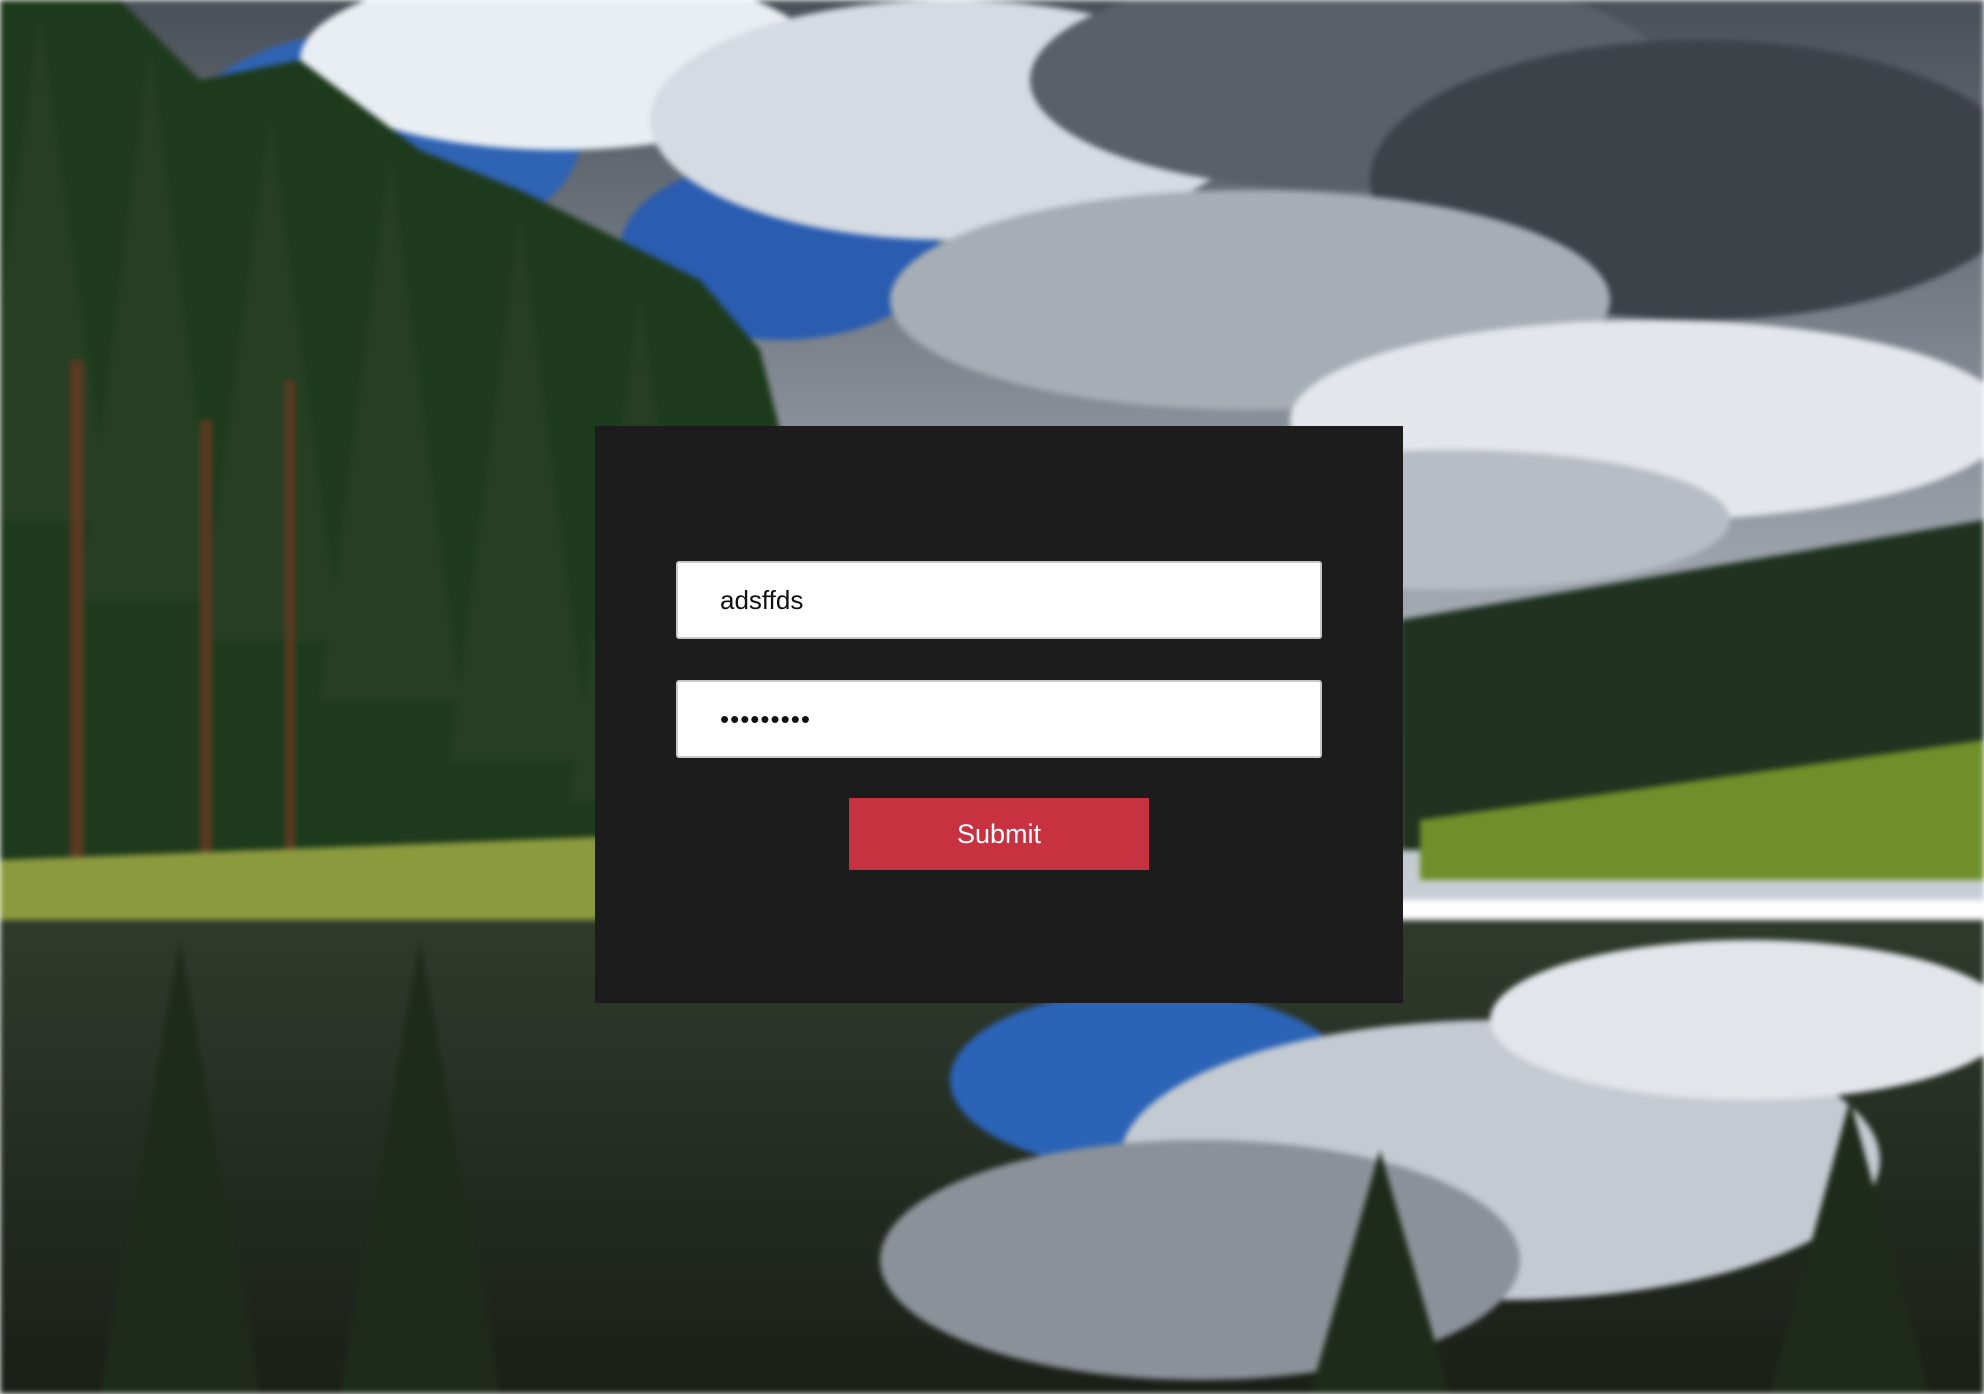  I want to click on password-input, so click(999, 719).